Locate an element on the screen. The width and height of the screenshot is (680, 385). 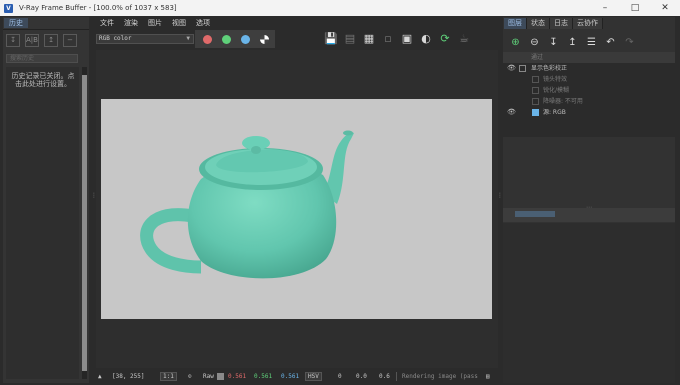
render-toolbar-icons: 💾 ▤ ▦ ▫ ▣ ◐ ⟳ ☕ is located at coordinates (397, 39).